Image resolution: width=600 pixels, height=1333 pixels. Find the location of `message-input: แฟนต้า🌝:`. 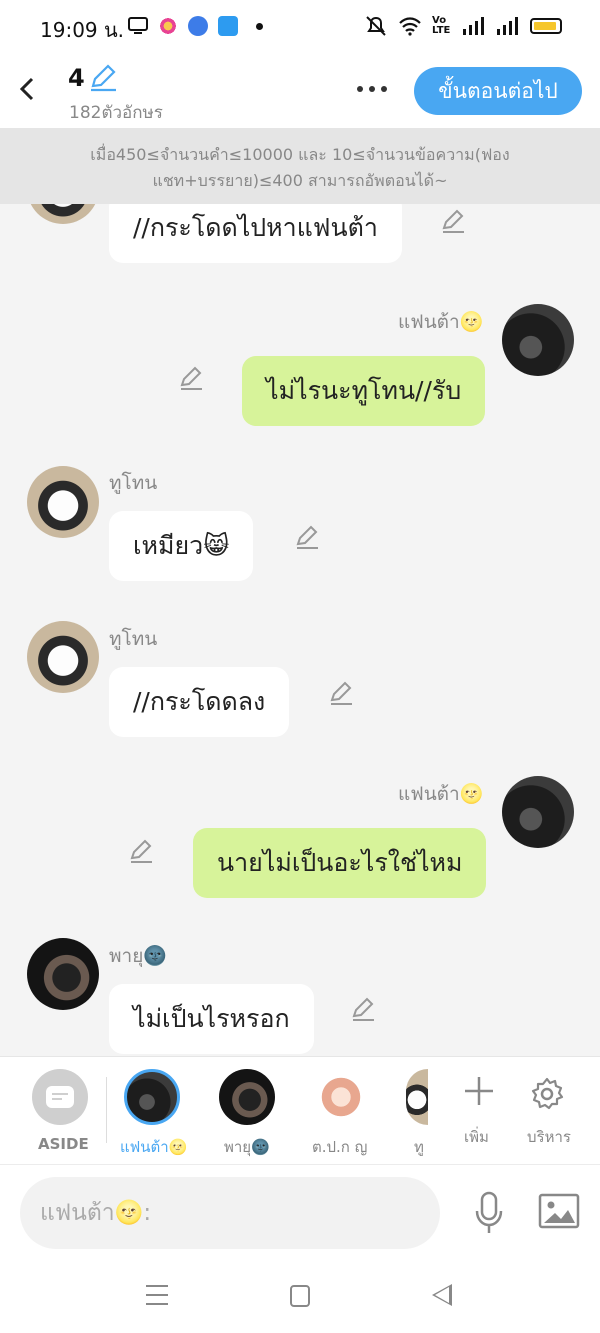

message-input: แฟนต้า🌝: is located at coordinates (230, 1213).